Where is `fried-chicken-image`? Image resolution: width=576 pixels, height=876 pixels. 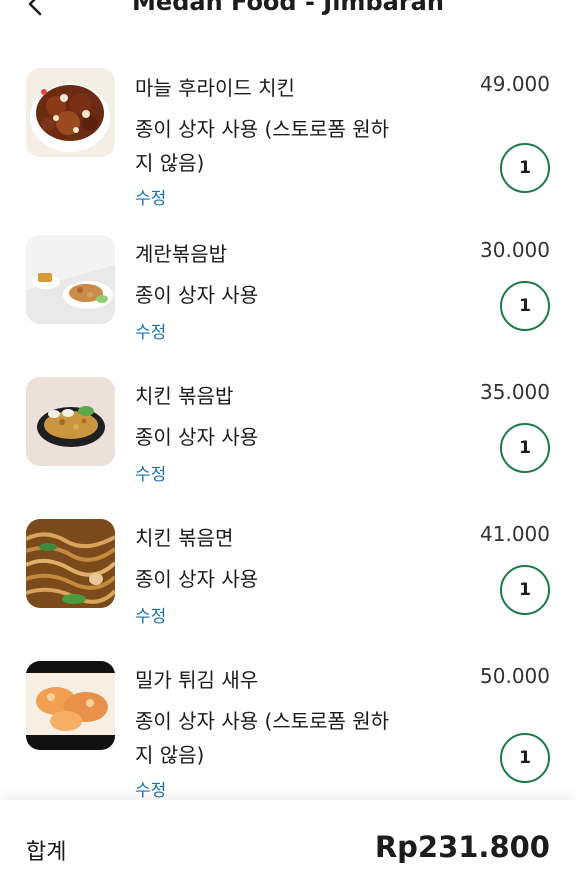
fried-chicken-image is located at coordinates (70, 112).